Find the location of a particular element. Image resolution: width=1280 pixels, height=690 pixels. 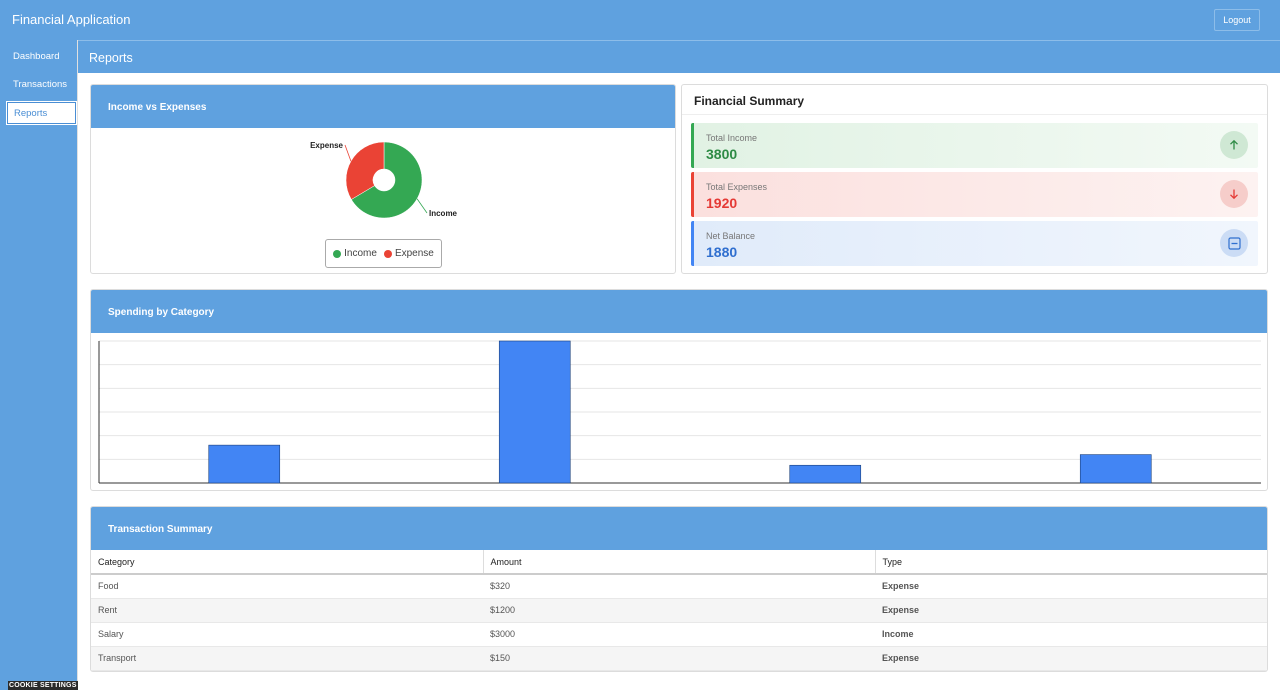

cell-amount: $150 is located at coordinates (679, 658).